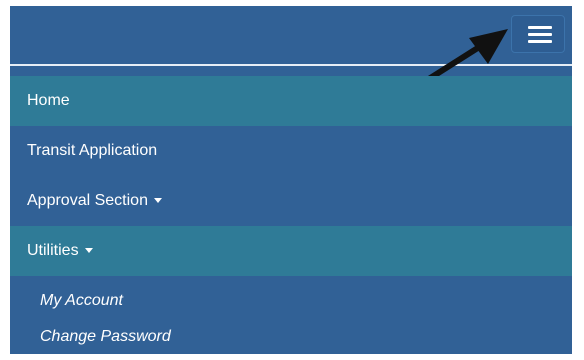  Describe the element at coordinates (291, 151) in the screenshot. I see `nav-item-transit-application: Transit Application` at that location.